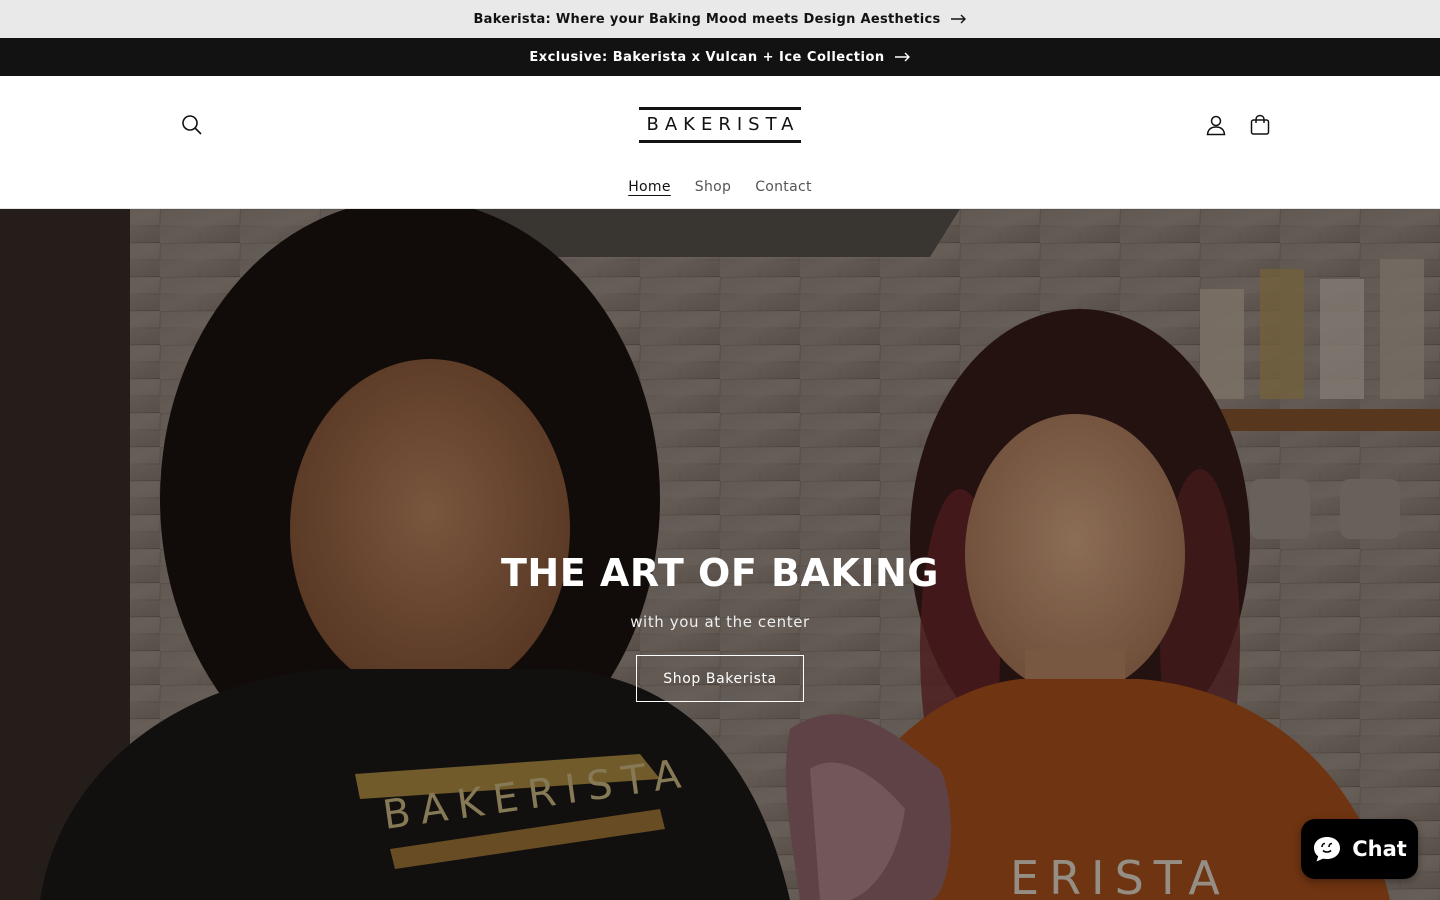 The height and width of the screenshot is (900, 1440). I want to click on search-icon, so click(192, 125).